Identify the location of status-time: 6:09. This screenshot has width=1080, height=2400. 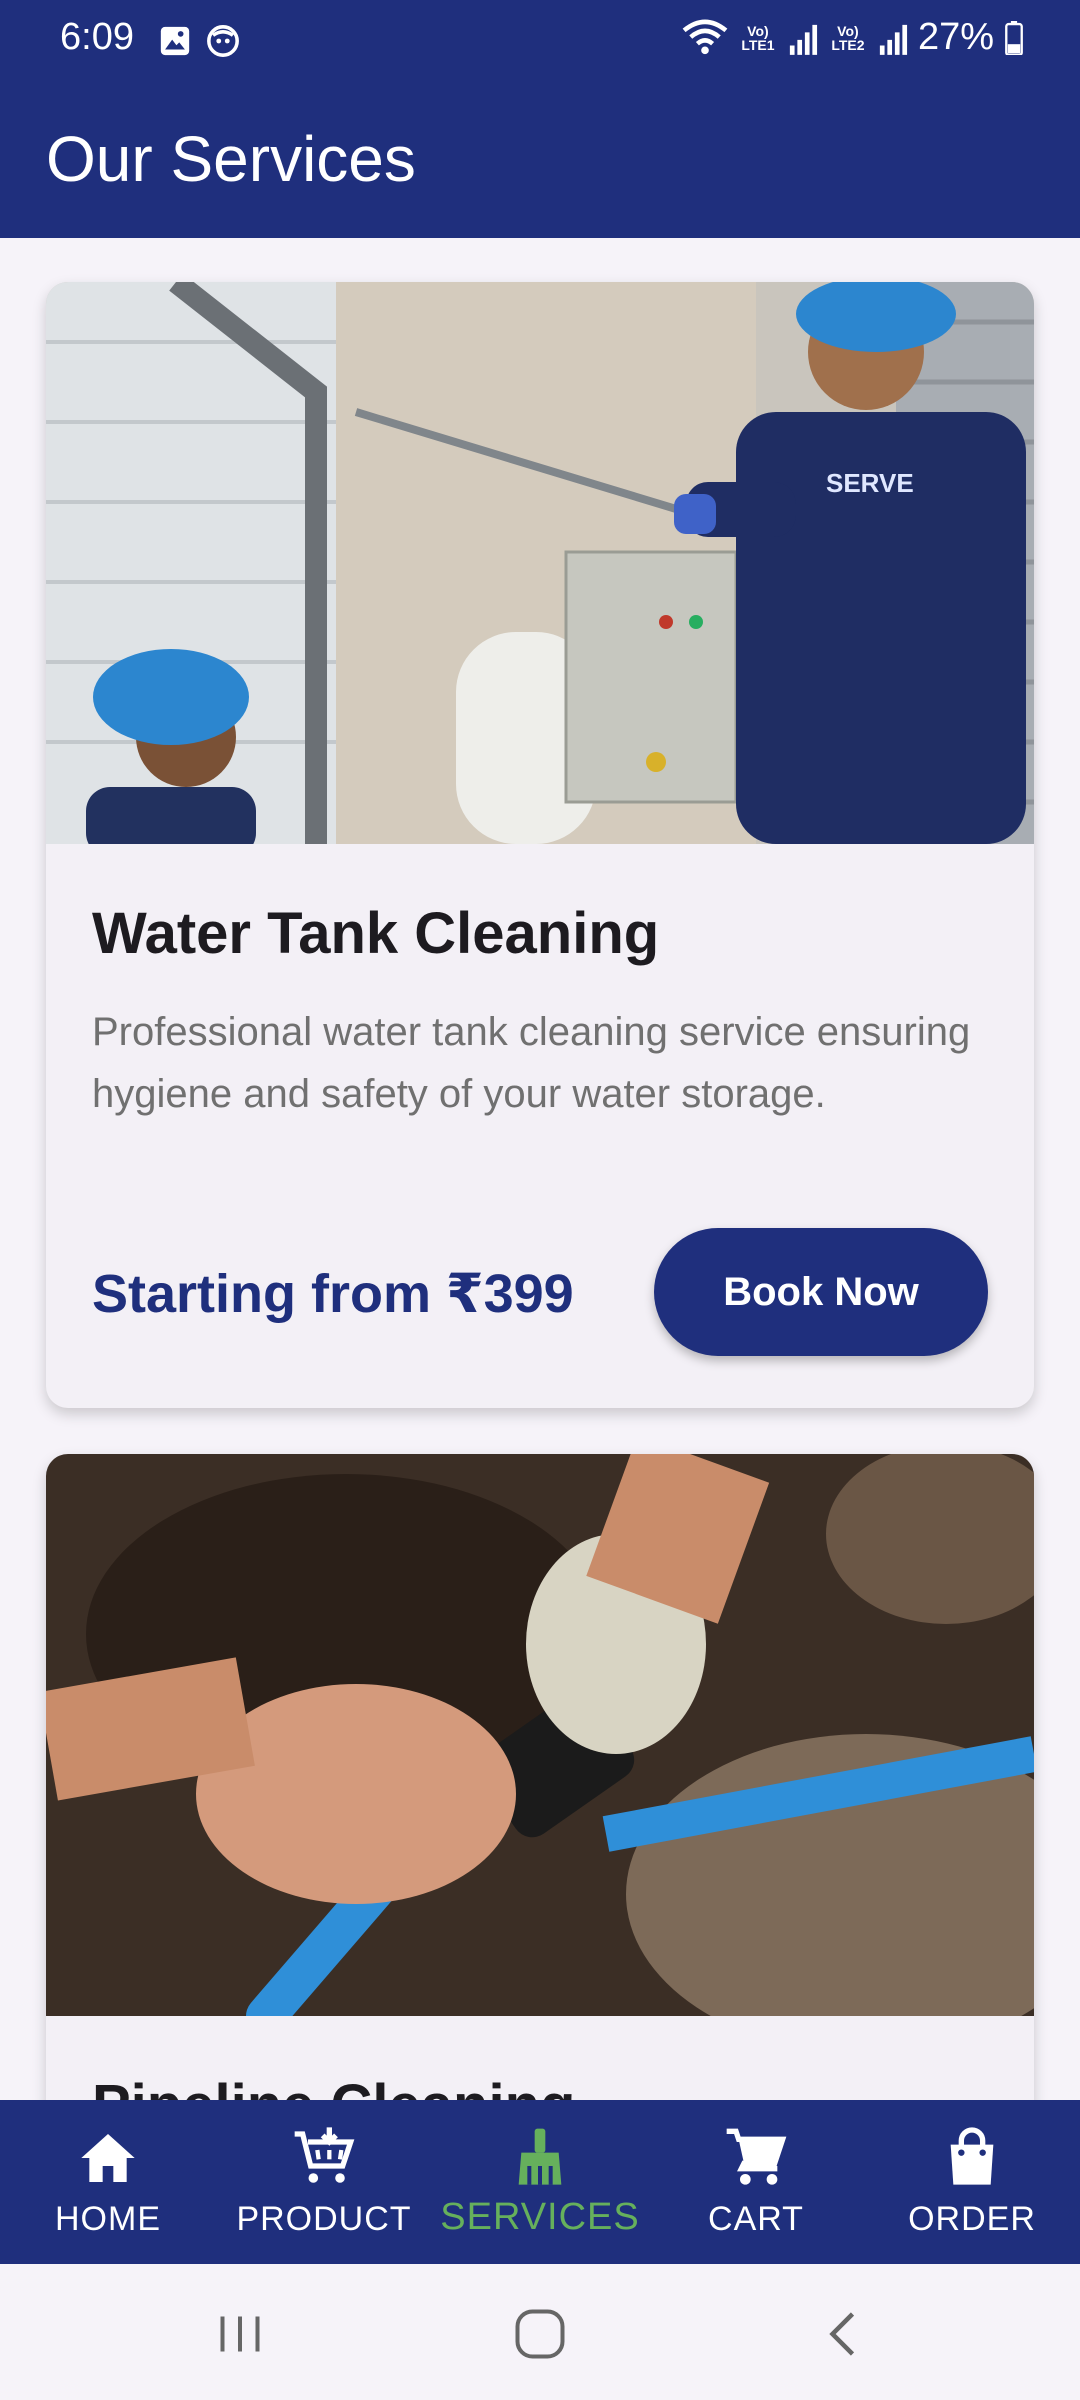
(97, 37).